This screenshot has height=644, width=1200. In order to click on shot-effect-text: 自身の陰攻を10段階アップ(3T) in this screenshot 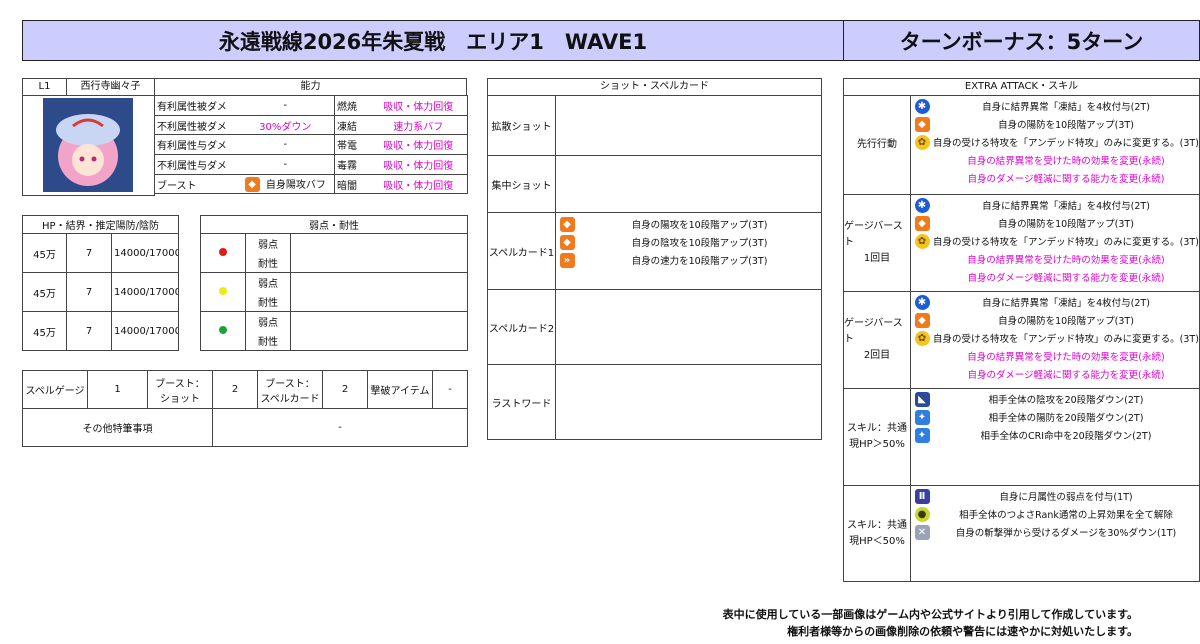, I will do `click(699, 243)`.